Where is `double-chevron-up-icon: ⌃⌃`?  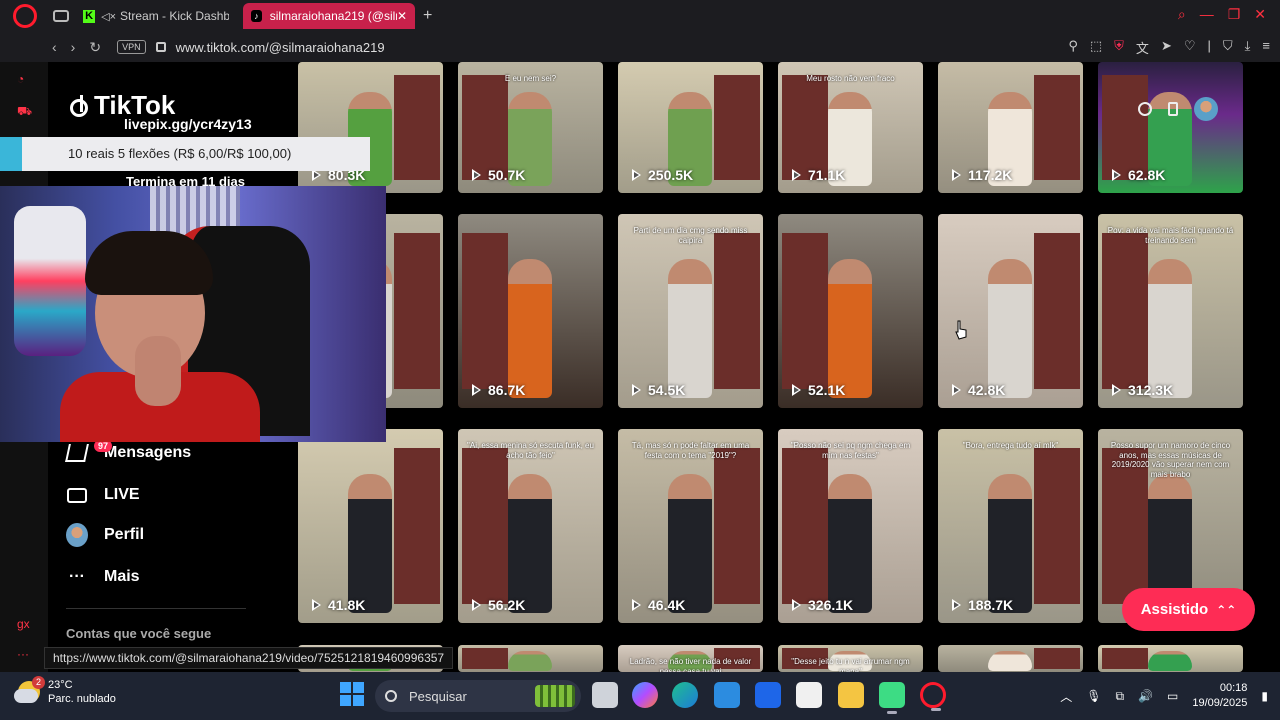 double-chevron-up-icon: ⌃⌃ is located at coordinates (1226, 609).